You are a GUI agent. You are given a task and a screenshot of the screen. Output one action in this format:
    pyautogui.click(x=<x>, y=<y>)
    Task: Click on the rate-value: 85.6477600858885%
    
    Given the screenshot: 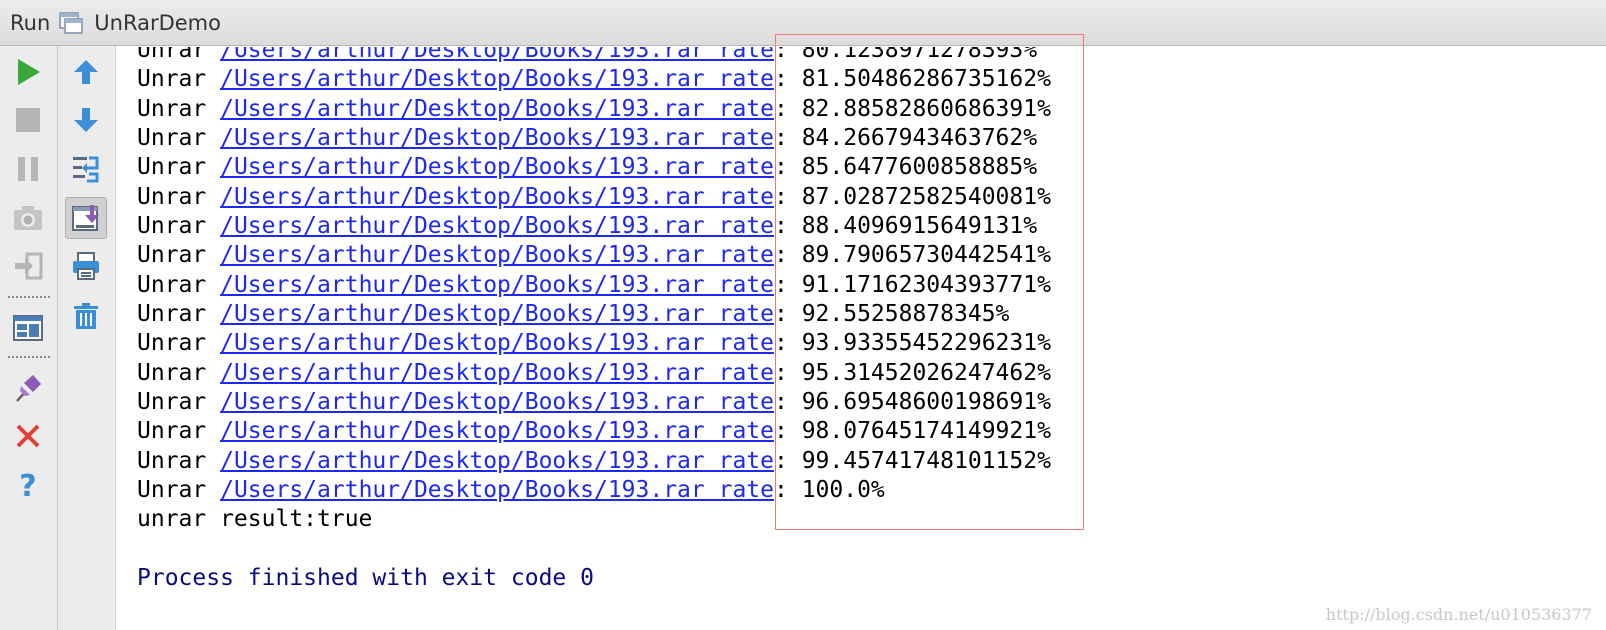 What is the action you would take?
    pyautogui.click(x=919, y=167)
    